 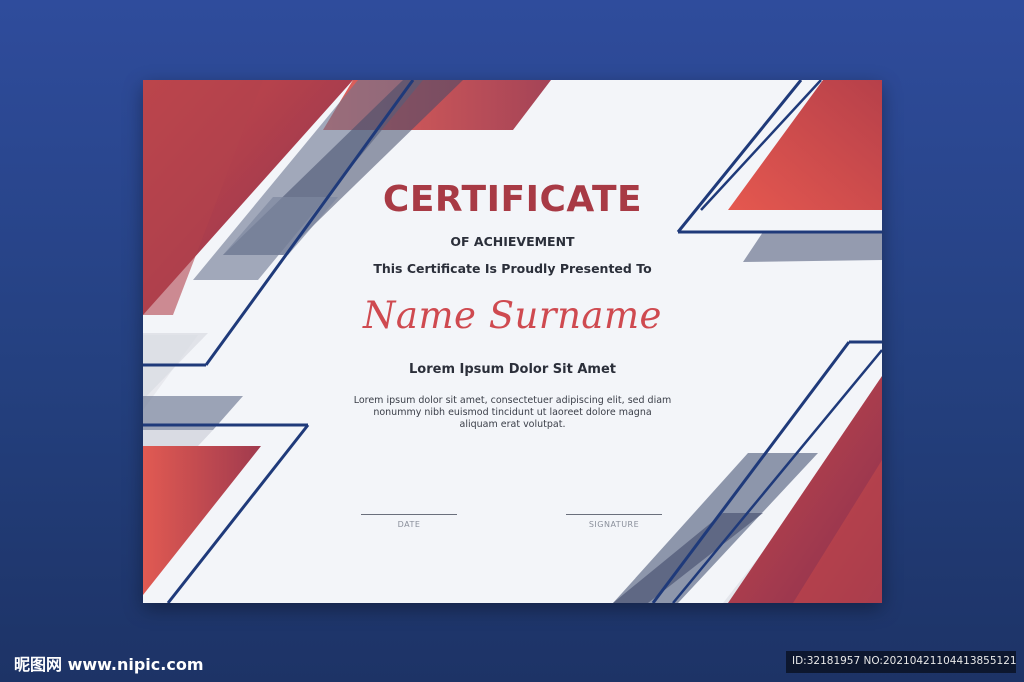 What do you see at coordinates (409, 524) in the screenshot?
I see `date-label: DATE` at bounding box center [409, 524].